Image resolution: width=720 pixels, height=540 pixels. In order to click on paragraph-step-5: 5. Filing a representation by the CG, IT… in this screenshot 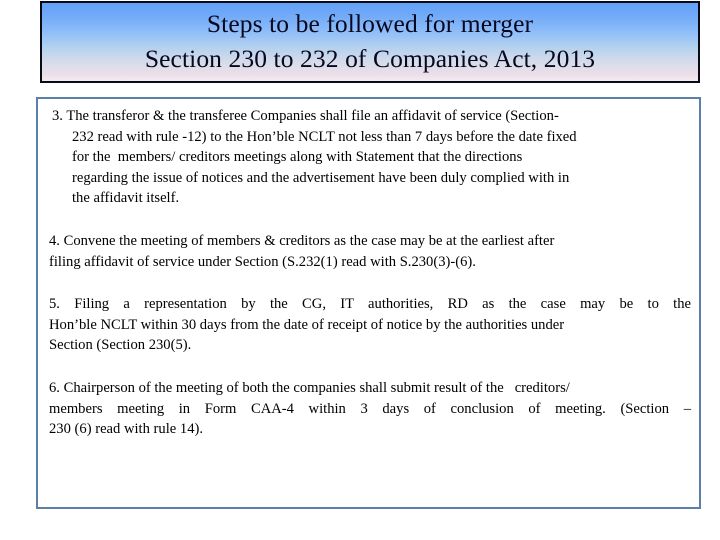, I will do `click(368, 325)`.